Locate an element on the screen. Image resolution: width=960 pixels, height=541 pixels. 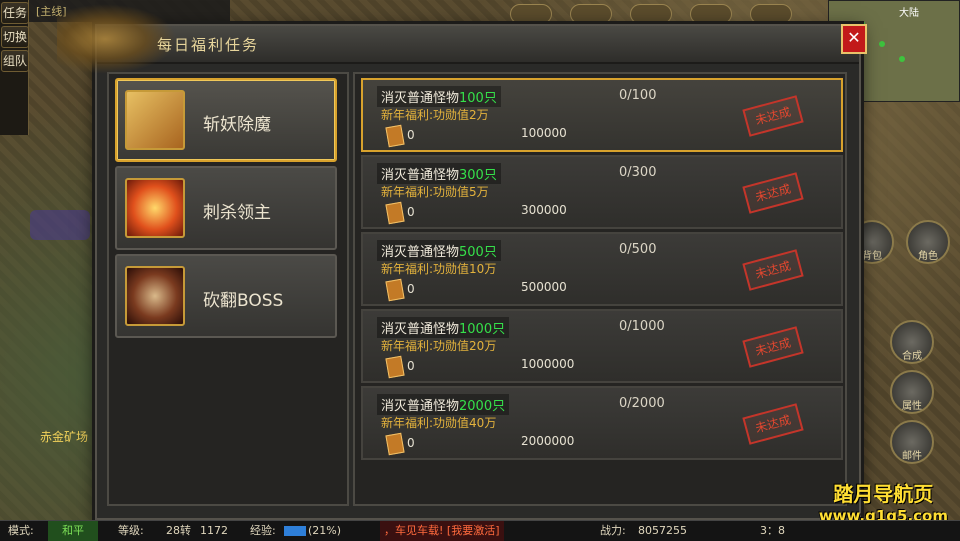
watermark-title: 踏月导航页 is located at coordinates (883, 494).